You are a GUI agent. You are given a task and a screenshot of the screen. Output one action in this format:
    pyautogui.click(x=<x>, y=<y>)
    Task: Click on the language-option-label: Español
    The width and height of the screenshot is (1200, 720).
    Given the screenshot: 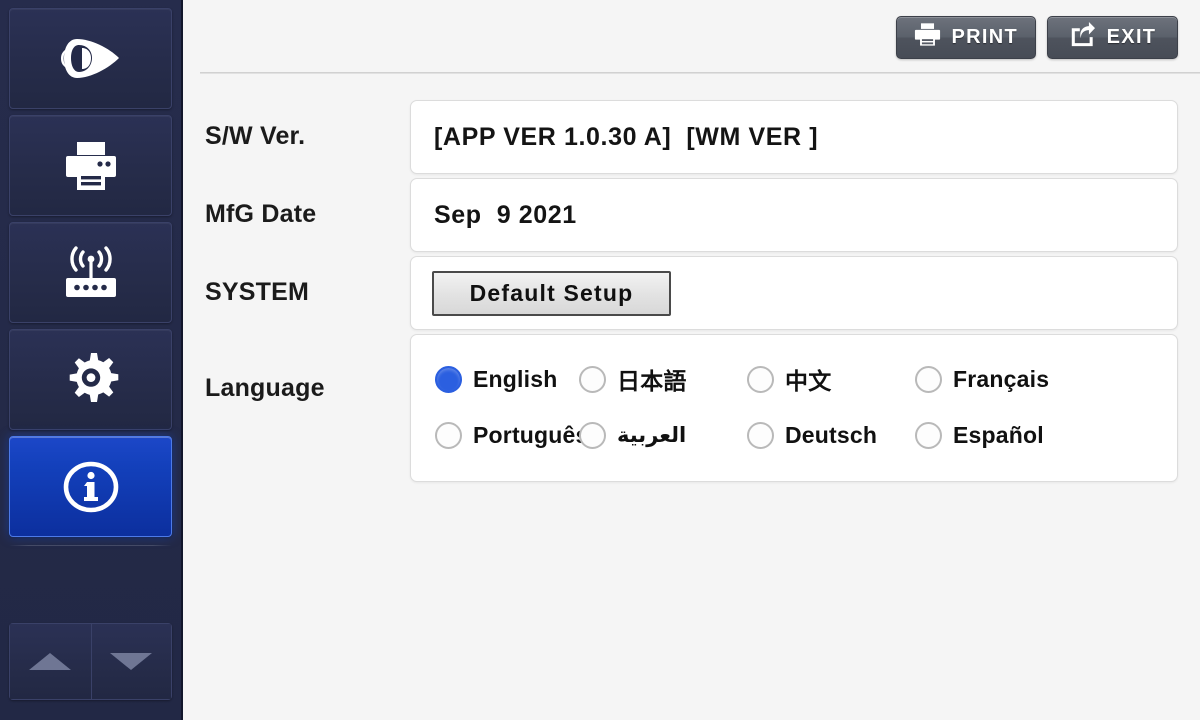 What is the action you would take?
    pyautogui.click(x=998, y=434)
    